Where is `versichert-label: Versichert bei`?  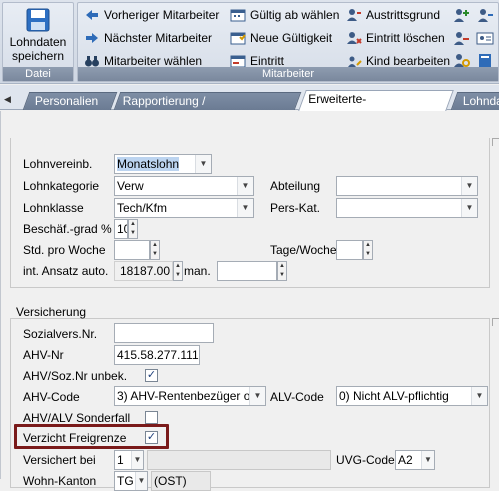
versichert-label: Versichert bei is located at coordinates (59, 460).